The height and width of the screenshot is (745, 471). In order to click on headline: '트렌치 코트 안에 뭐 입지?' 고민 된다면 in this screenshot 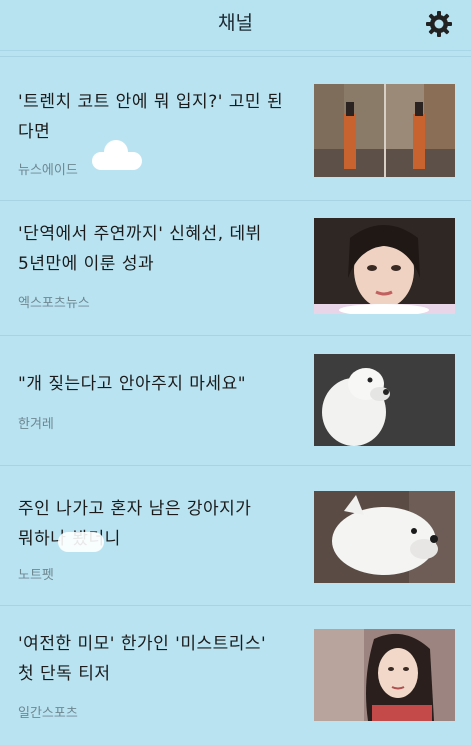, I will do `click(151, 117)`.